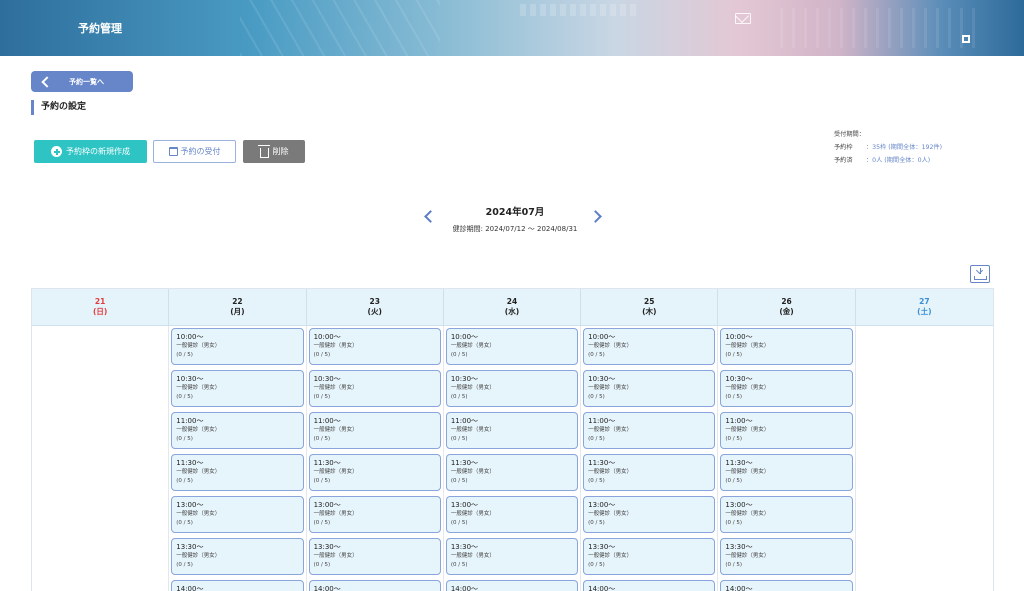 This screenshot has height=591, width=1024. What do you see at coordinates (512, 301) in the screenshot?
I see `day-date: 24` at bounding box center [512, 301].